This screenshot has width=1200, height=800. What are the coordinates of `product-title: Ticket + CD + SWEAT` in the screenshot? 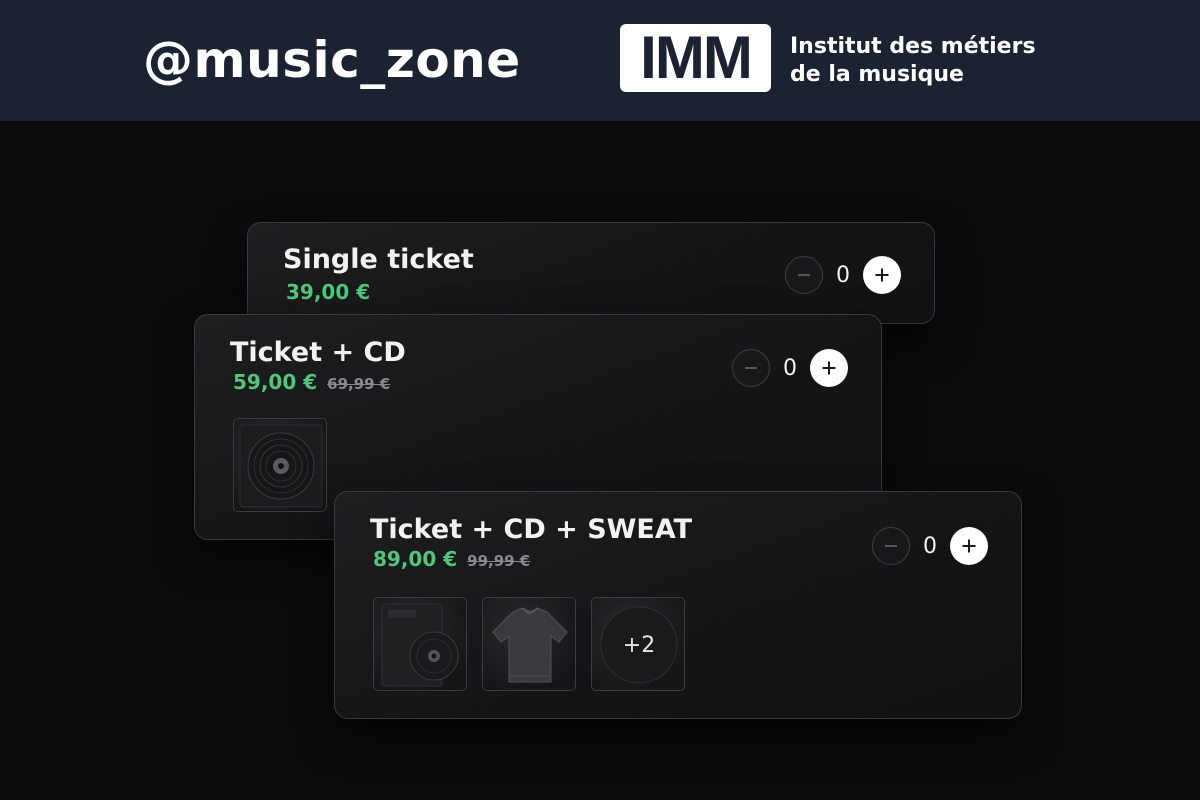 It's located at (531, 529).